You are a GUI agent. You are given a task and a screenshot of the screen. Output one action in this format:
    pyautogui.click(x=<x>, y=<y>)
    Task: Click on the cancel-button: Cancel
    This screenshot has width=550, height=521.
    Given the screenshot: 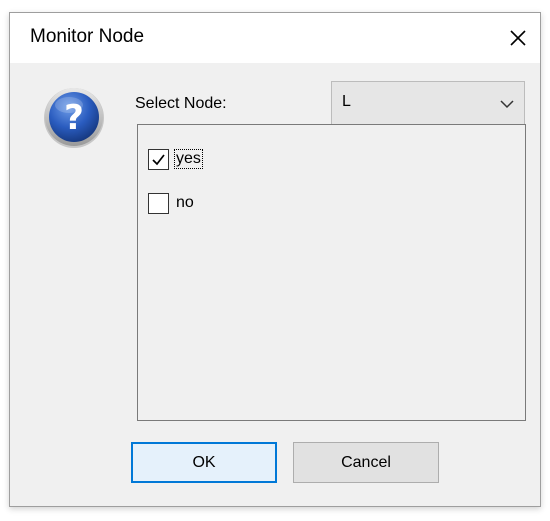 What is the action you would take?
    pyautogui.click(x=366, y=462)
    